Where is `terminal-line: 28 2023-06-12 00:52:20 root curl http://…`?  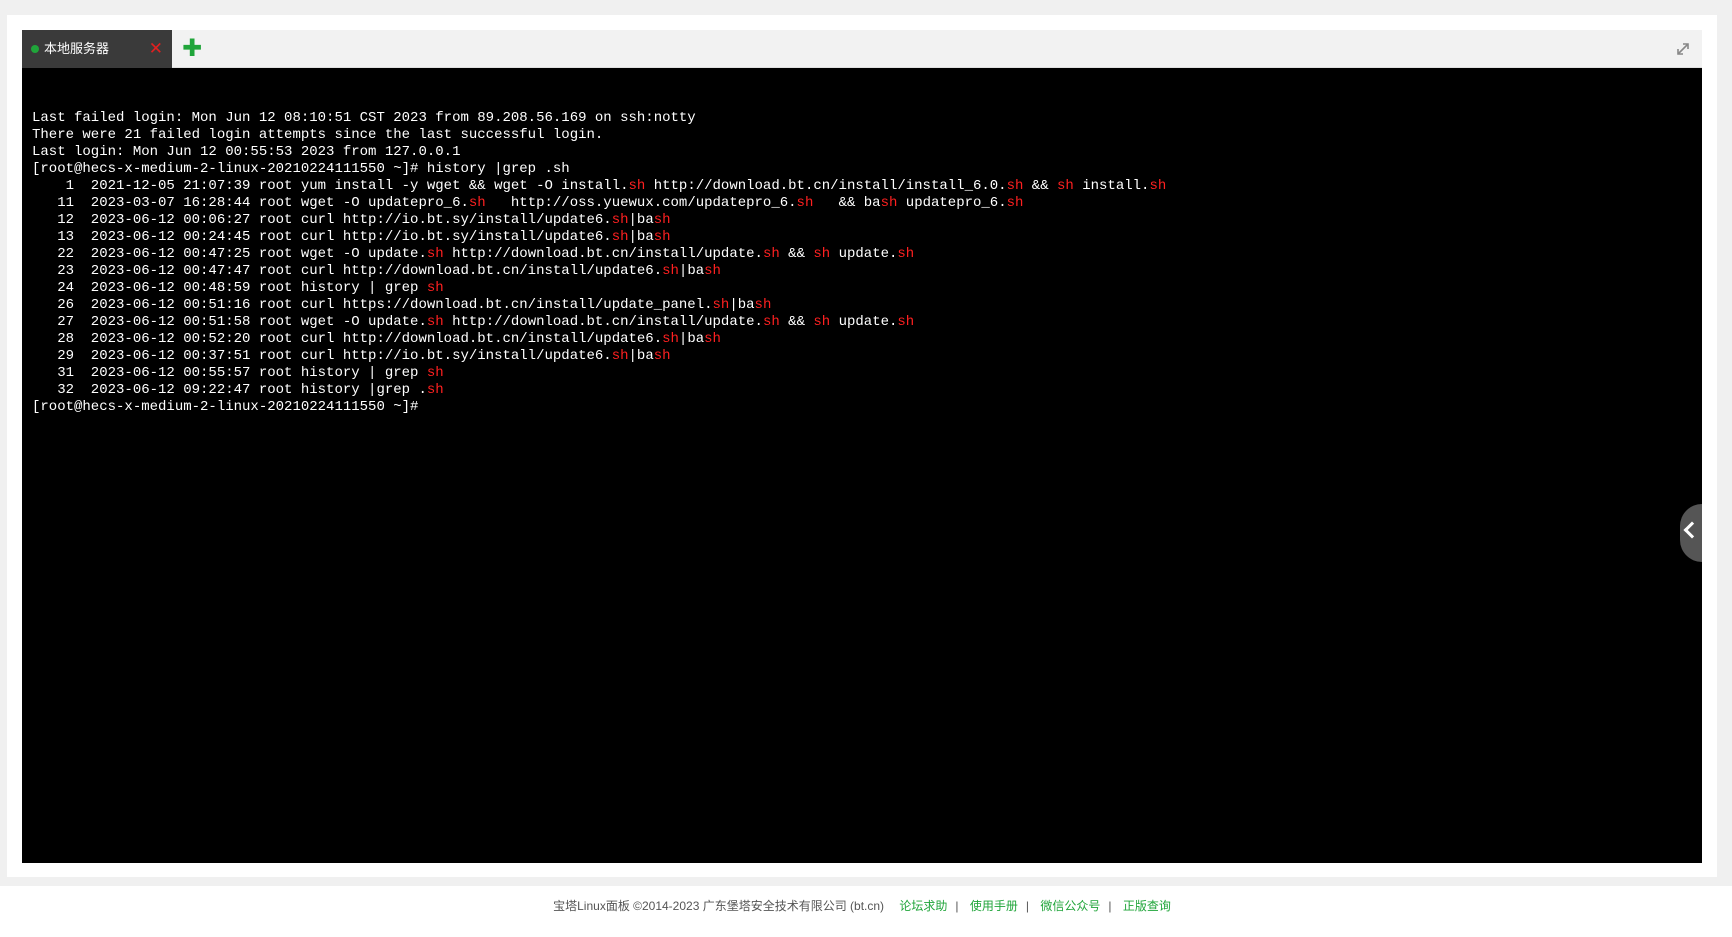 terminal-line: 28 2023-06-12 00:52:20 root curl http://… is located at coordinates (376, 339).